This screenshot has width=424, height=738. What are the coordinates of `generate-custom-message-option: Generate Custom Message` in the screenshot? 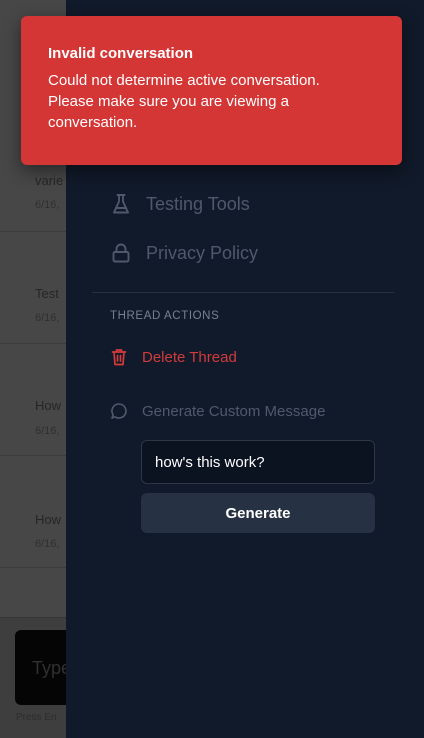 It's located at (217, 411).